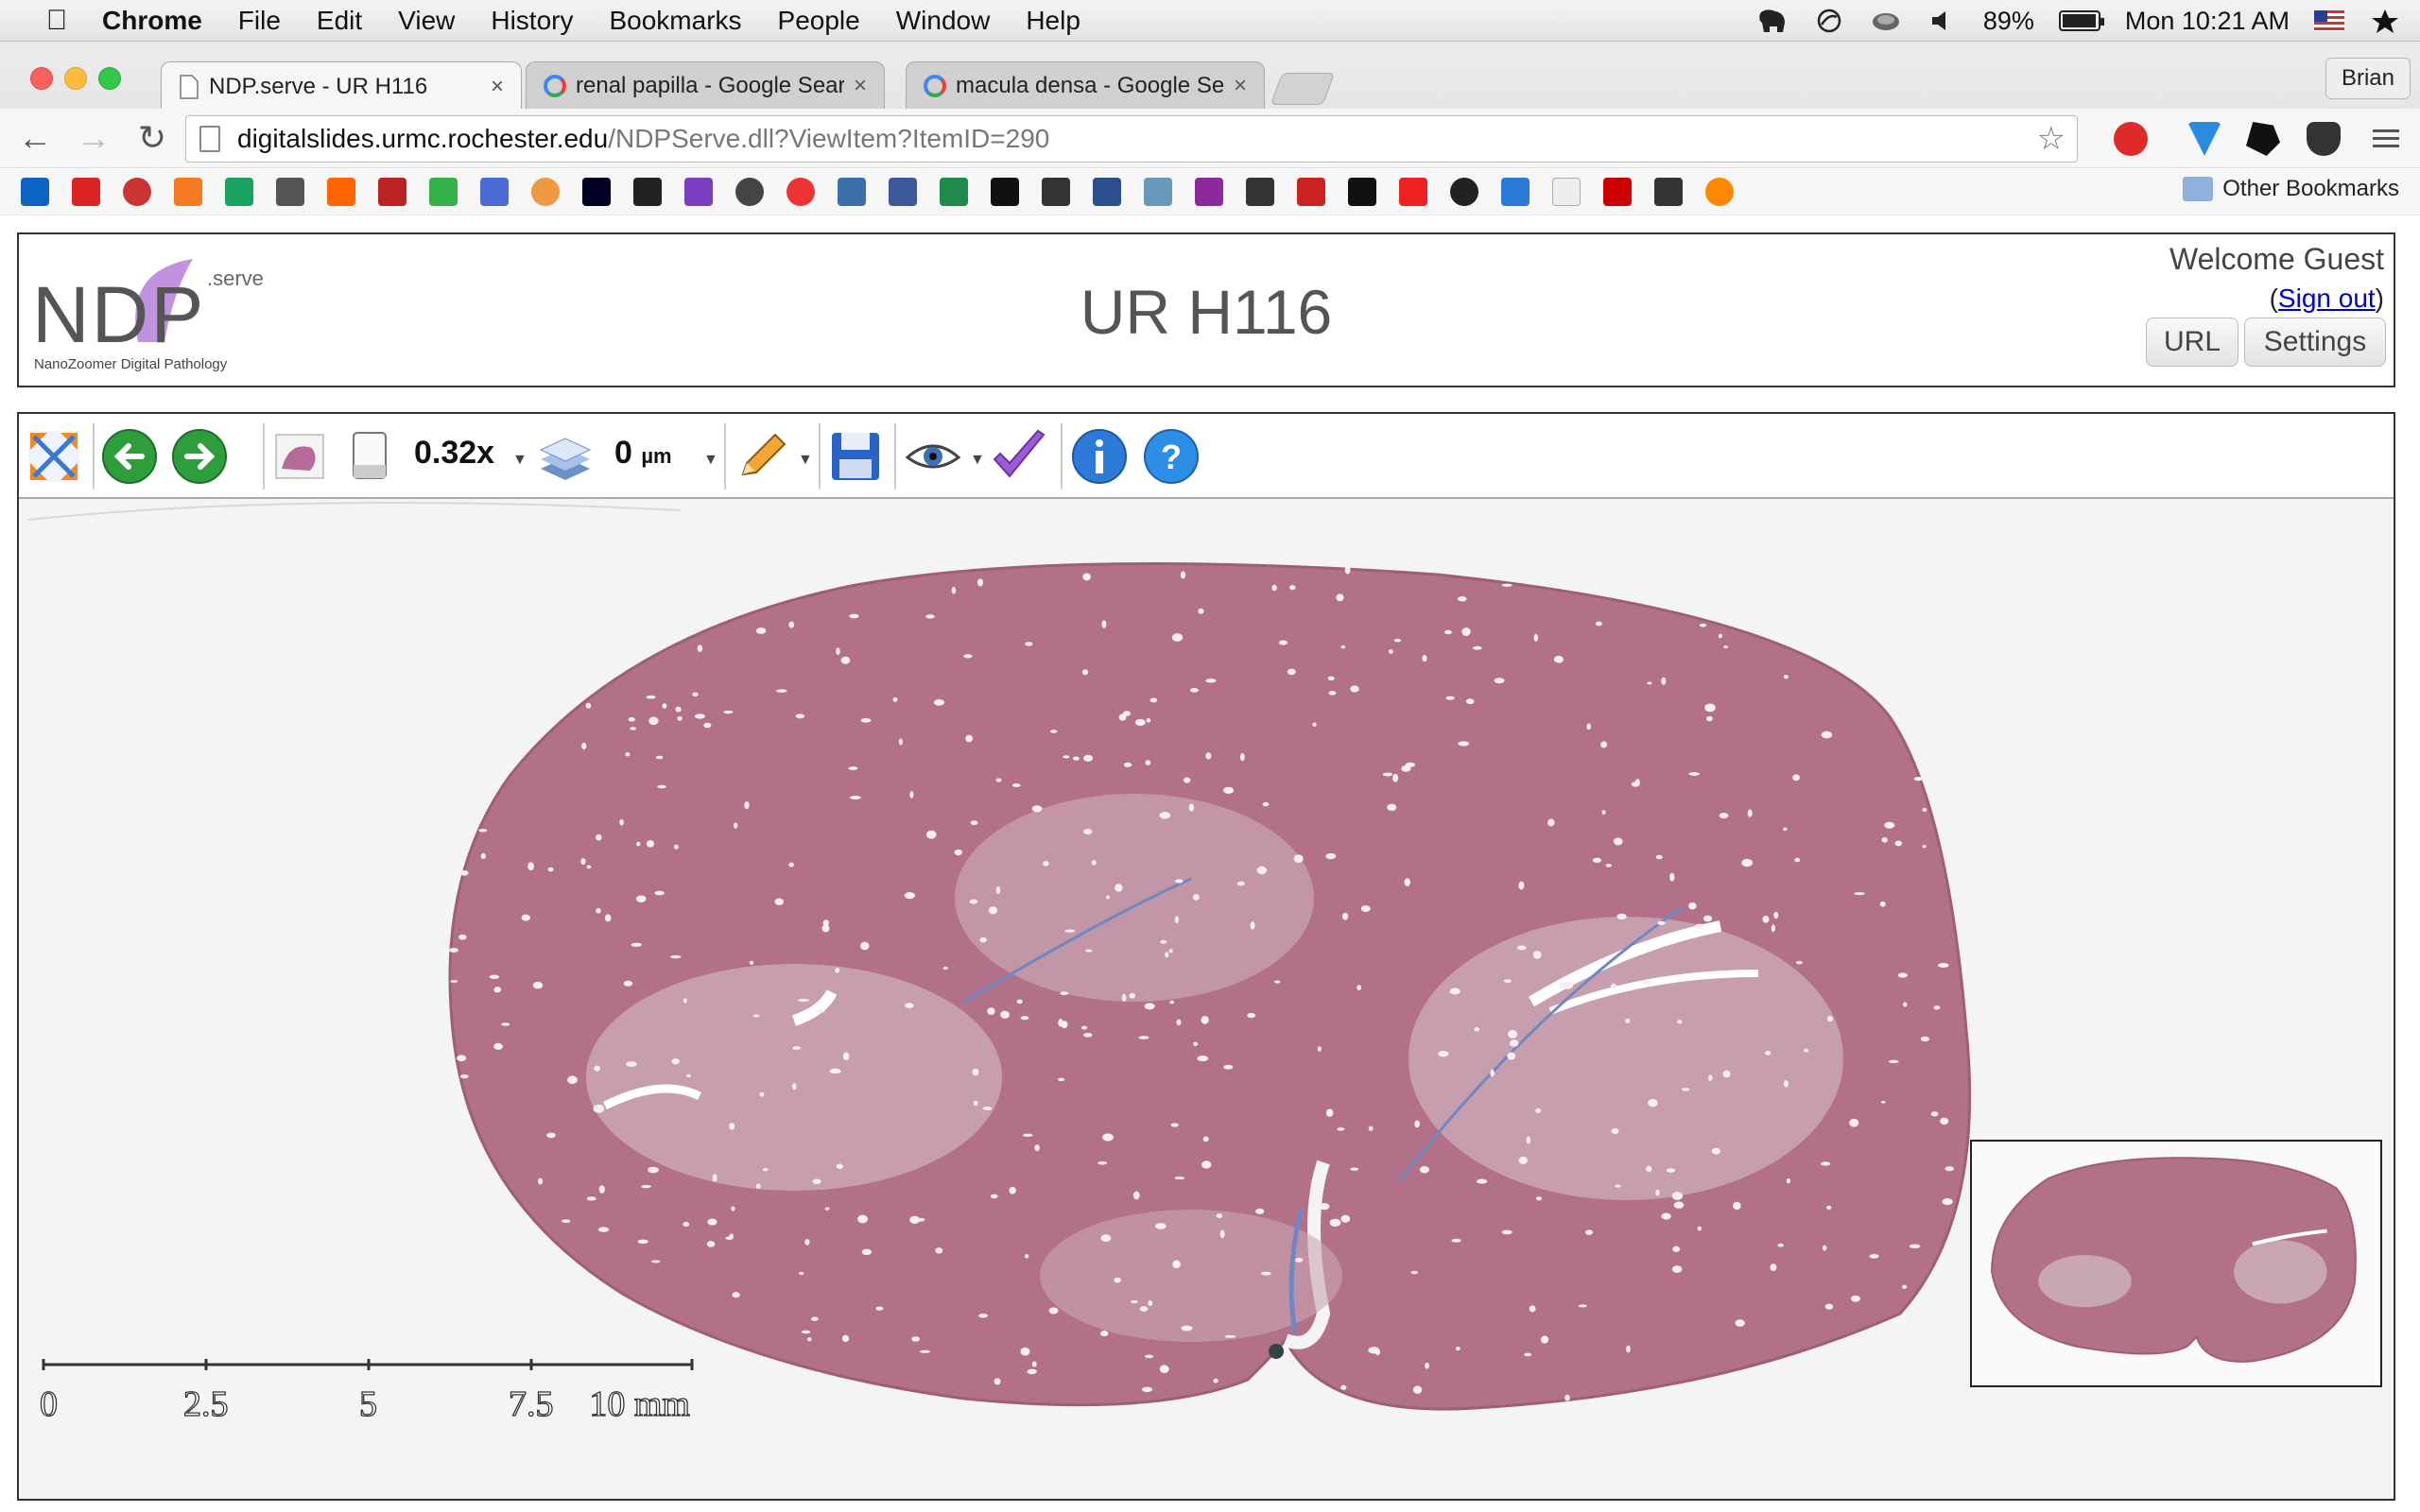  I want to click on bookmark-news-icon, so click(290, 191).